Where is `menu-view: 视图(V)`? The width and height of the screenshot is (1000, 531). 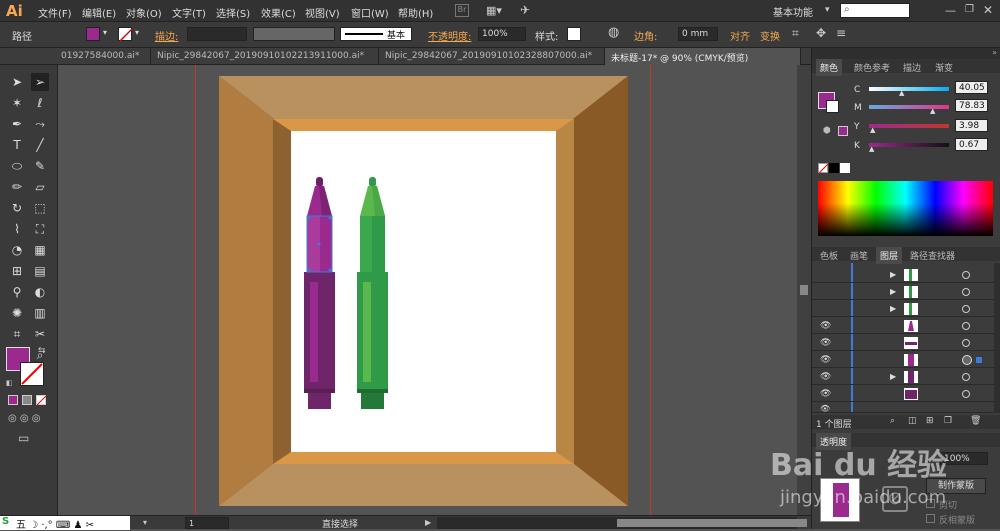
menu-view: 视图(V) is located at coordinates (322, 12).